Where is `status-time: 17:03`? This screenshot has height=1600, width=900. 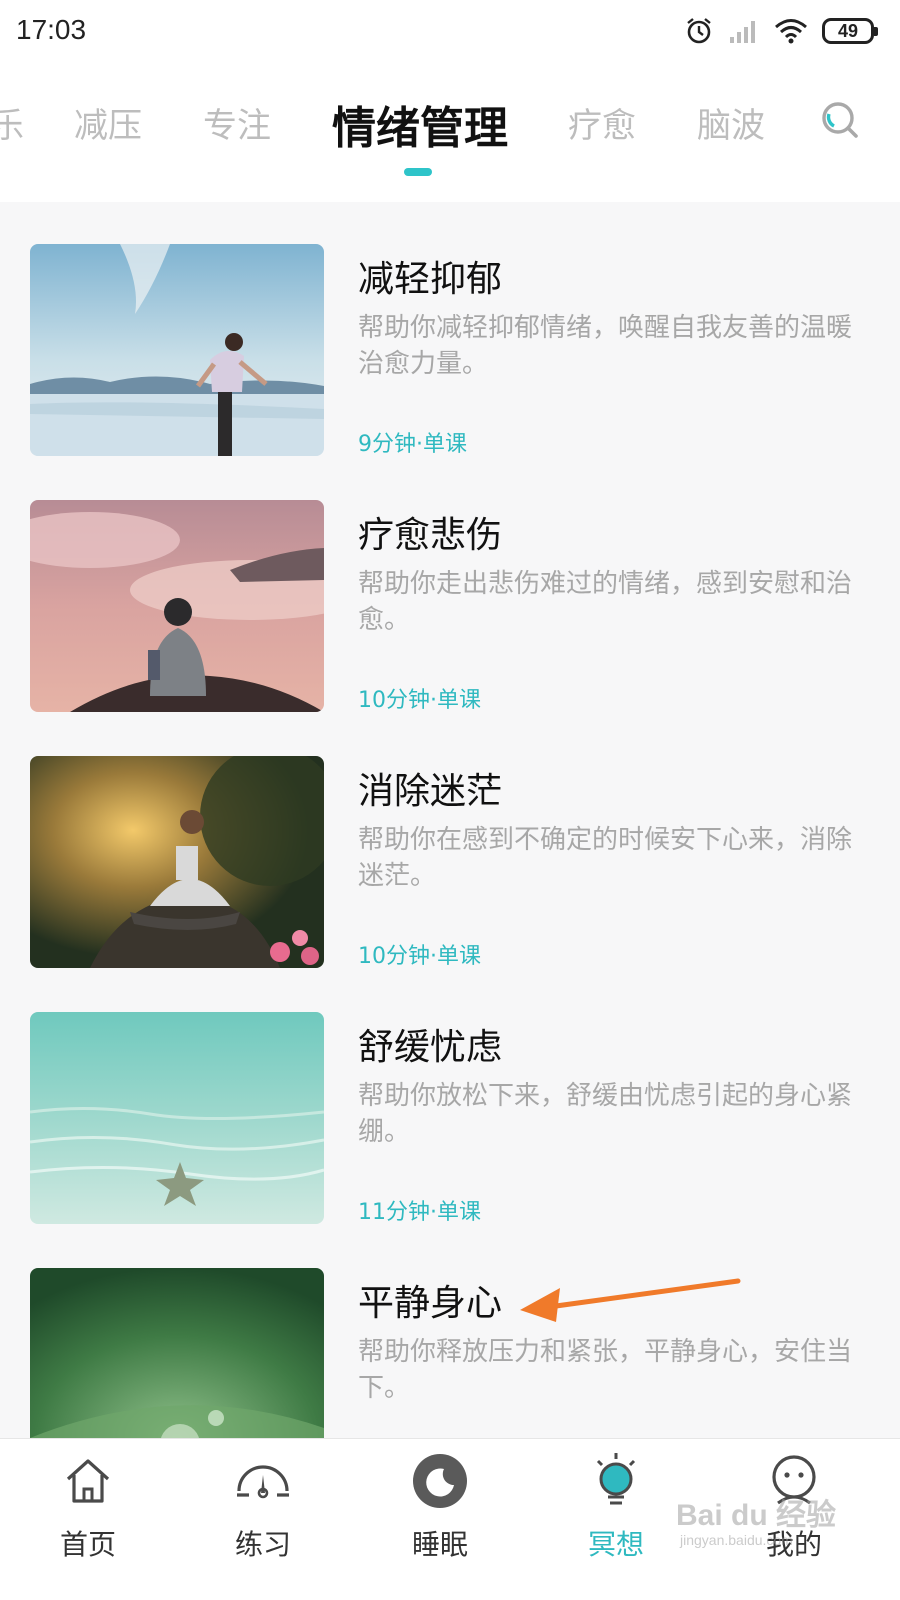
status-time: 17:03 is located at coordinates (51, 29).